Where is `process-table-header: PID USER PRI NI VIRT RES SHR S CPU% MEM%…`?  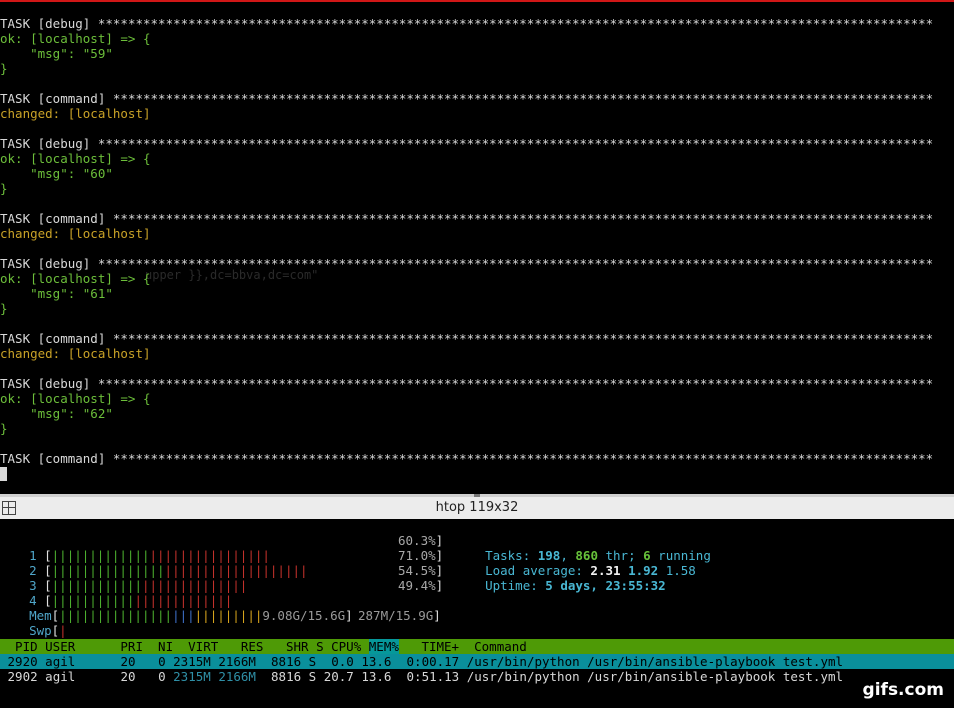 process-table-header: PID USER PRI NI VIRT RES SHR S CPU% MEM%… is located at coordinates (477, 646).